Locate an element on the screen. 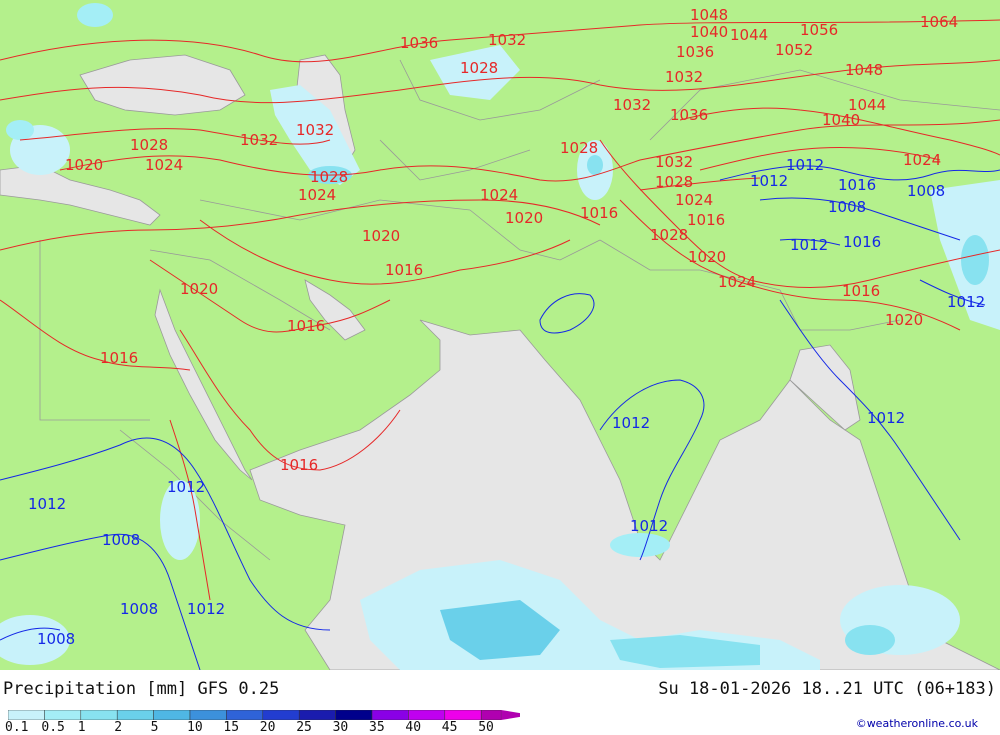 The width and height of the screenshot is (1000, 735). precipitation-legend is located at coordinates (264, 715).